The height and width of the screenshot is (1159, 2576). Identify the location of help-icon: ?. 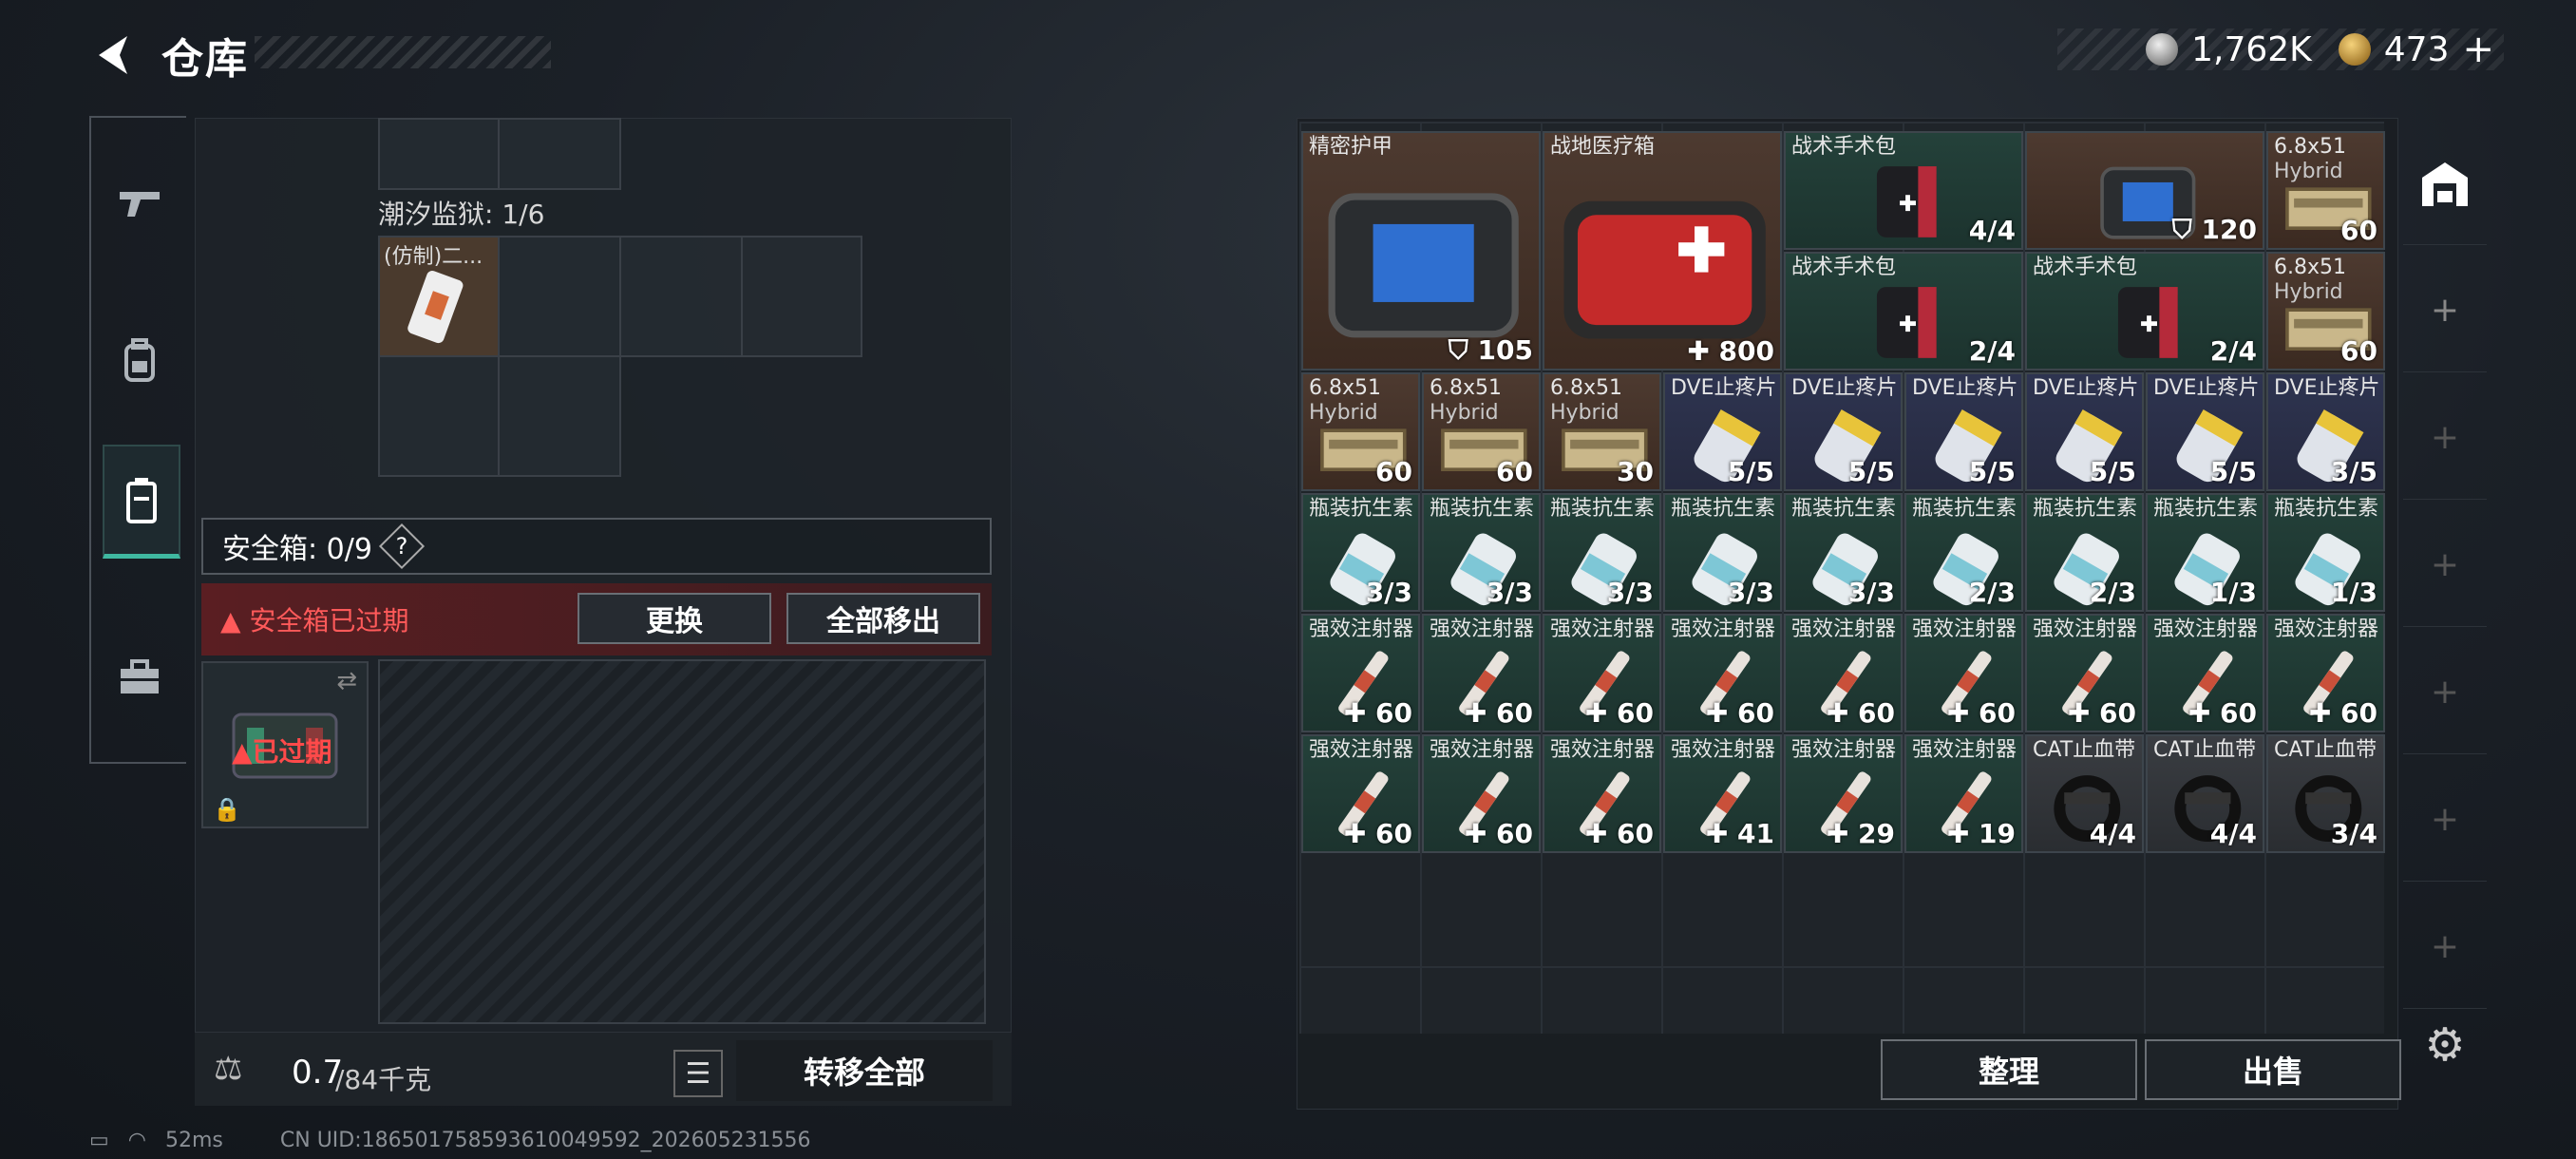
(401, 546).